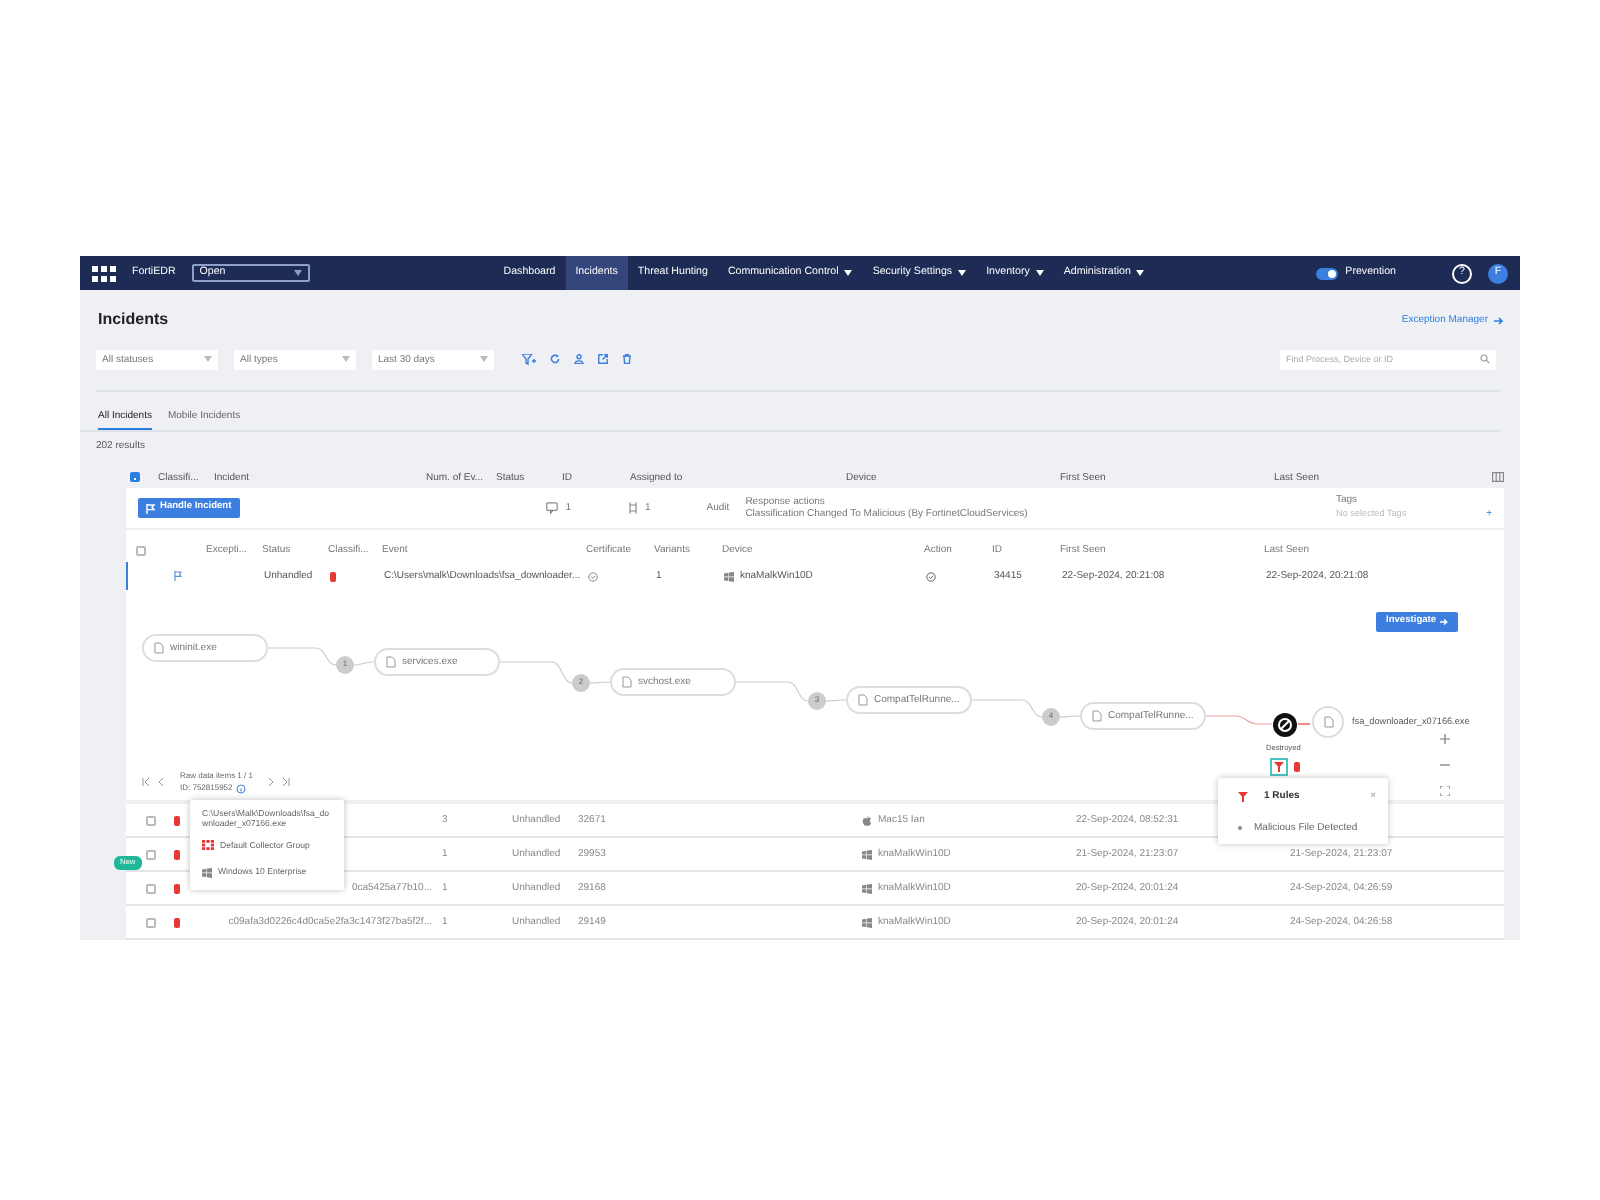  Describe the element at coordinates (1445, 791) in the screenshot. I see `expand-icon` at that location.